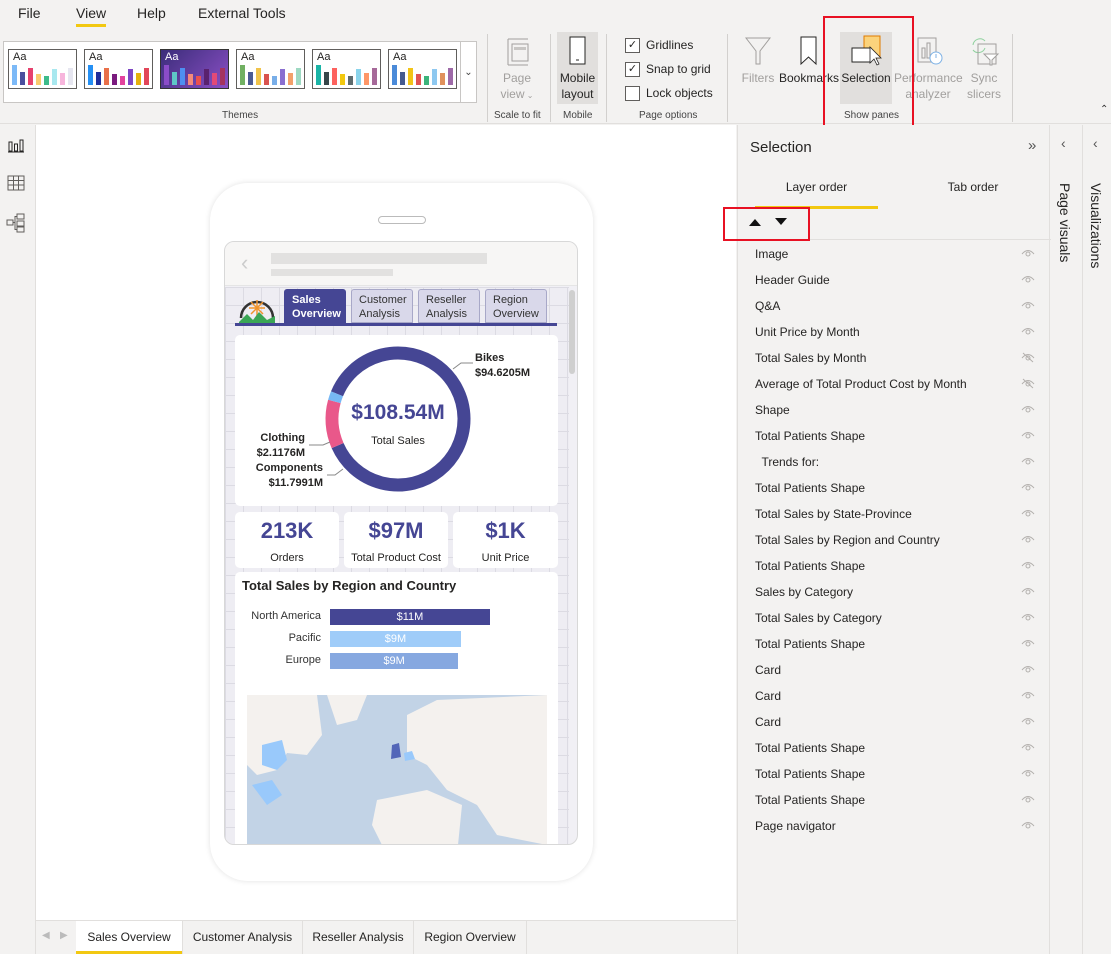 This screenshot has width=1111, height=954. What do you see at coordinates (900, 516) in the screenshot?
I see `layer-item: Total Sales by State-Province` at bounding box center [900, 516].